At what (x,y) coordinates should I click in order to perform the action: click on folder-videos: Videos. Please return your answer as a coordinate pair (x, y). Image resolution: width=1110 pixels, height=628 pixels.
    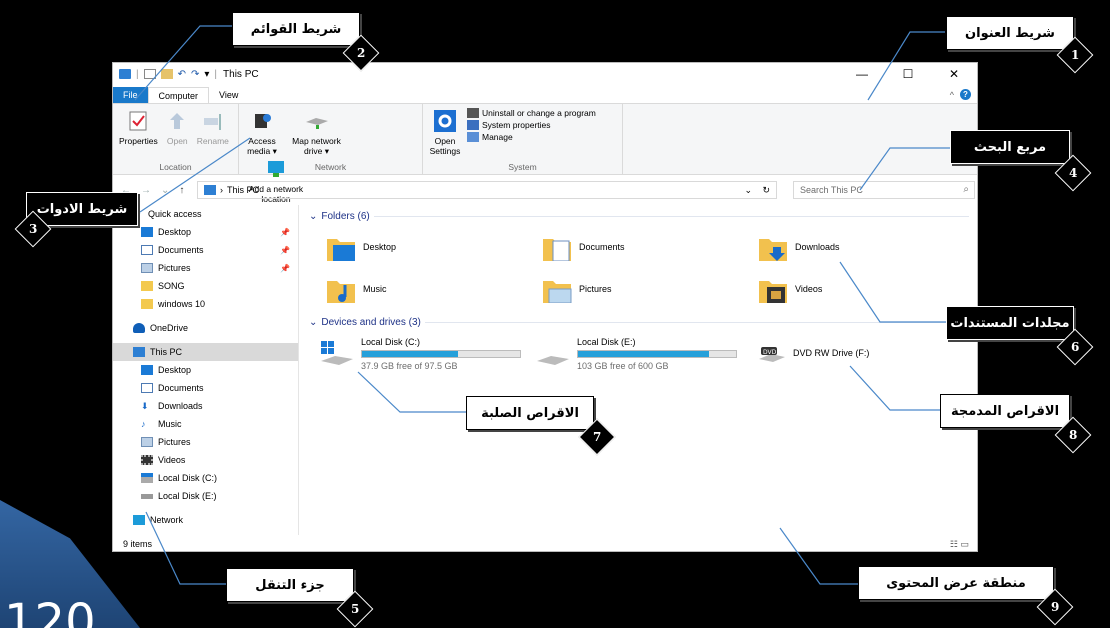
    Looking at the image, I should click on (789, 289).